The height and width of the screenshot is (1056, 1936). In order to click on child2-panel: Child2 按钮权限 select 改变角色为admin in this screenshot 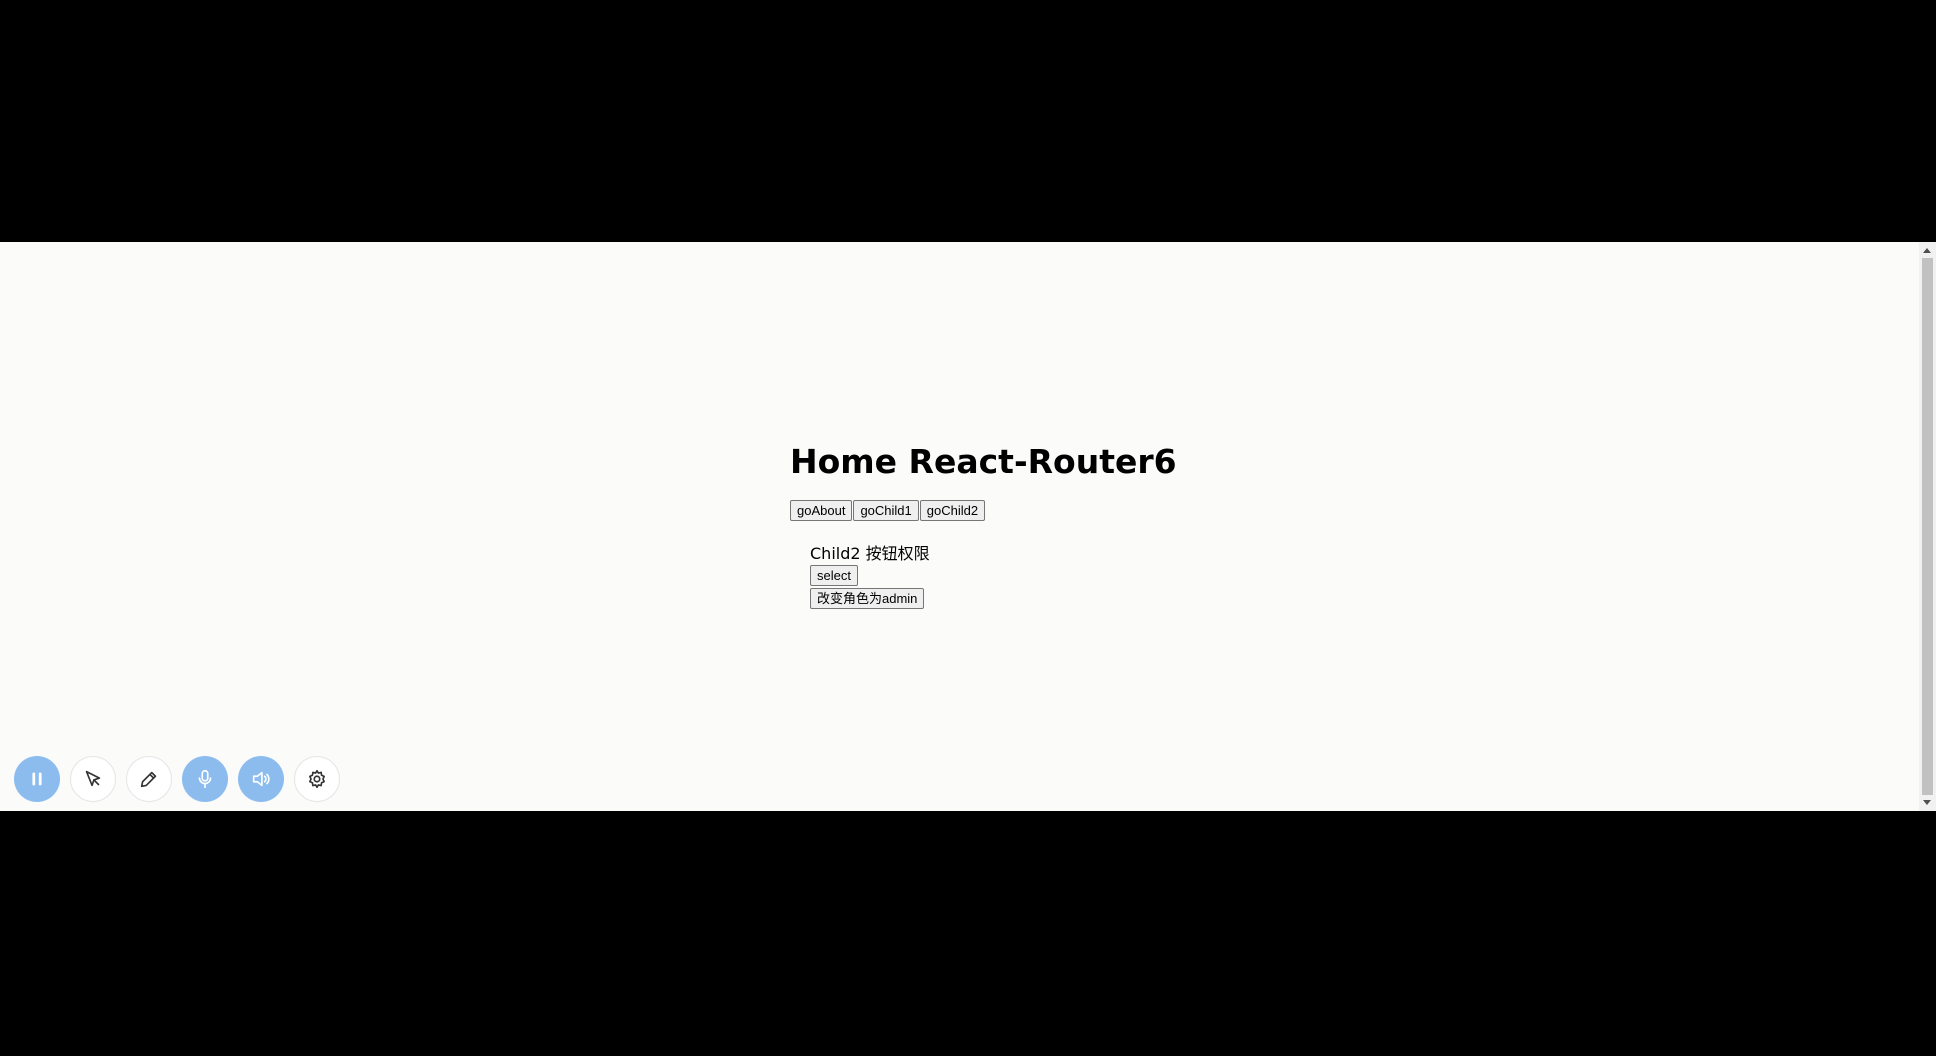, I will do `click(993, 576)`.